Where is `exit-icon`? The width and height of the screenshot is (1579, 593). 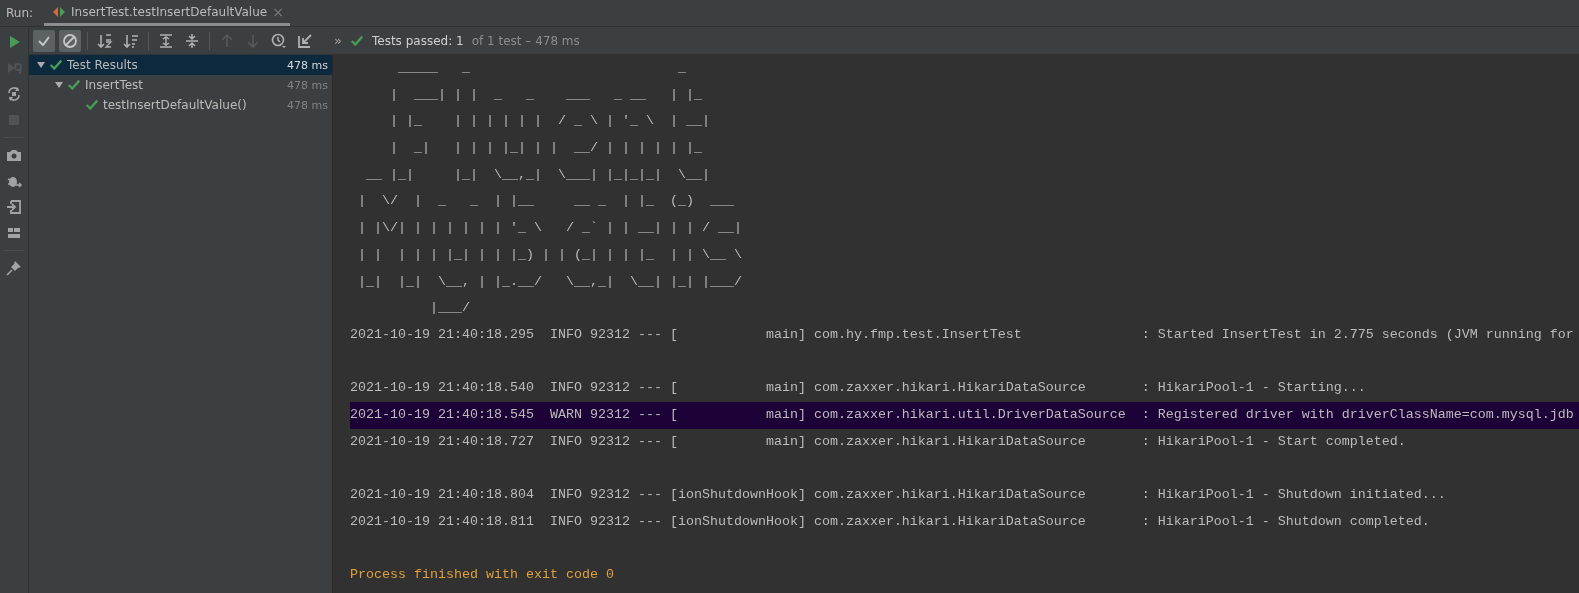
exit-icon is located at coordinates (14, 207).